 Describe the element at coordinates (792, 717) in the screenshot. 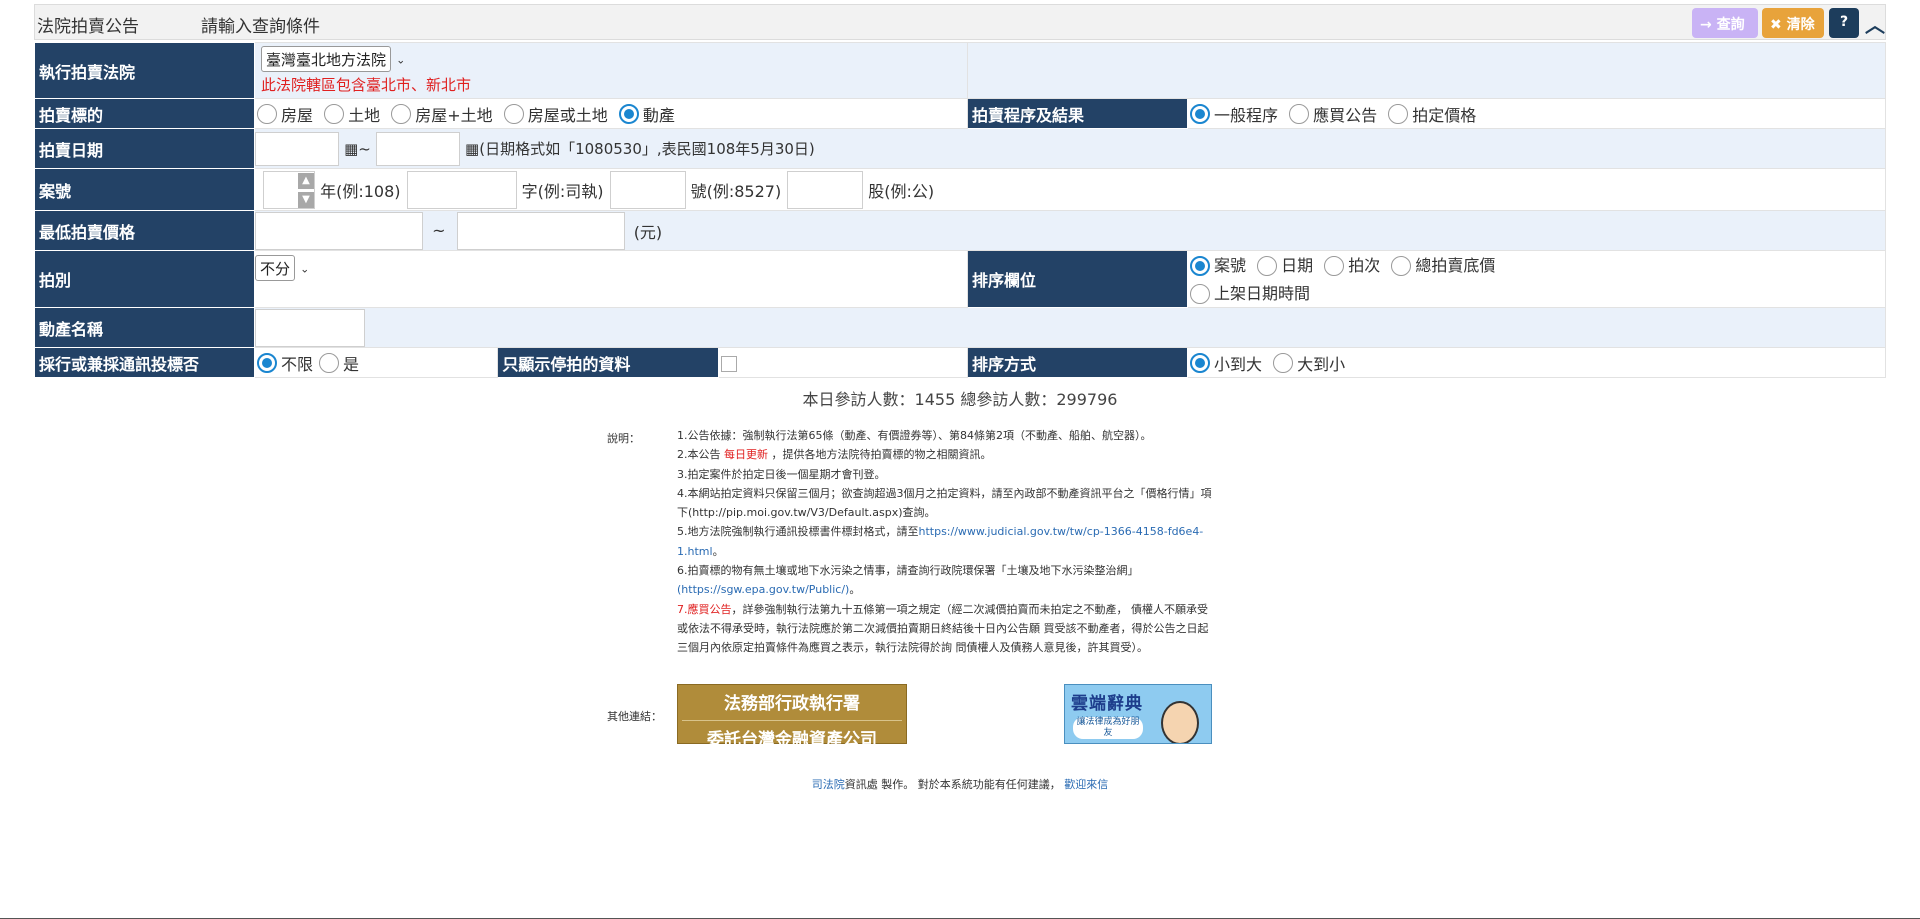

I see `enforcement-agency-banner: 法務部行政執行署 委託台灣金融資產公司` at that location.